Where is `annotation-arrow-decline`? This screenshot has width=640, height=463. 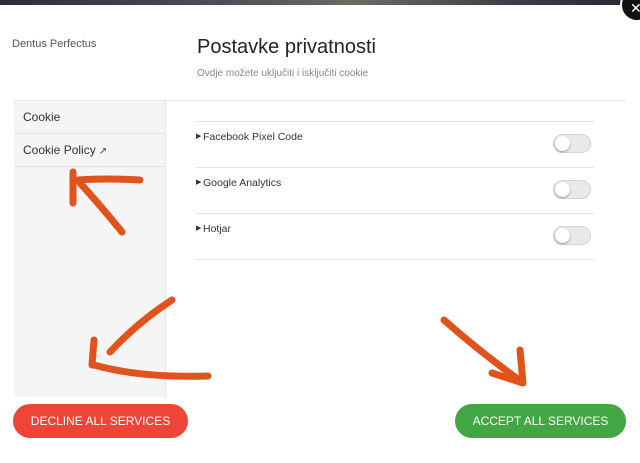 annotation-arrow-decline is located at coordinates (150, 338).